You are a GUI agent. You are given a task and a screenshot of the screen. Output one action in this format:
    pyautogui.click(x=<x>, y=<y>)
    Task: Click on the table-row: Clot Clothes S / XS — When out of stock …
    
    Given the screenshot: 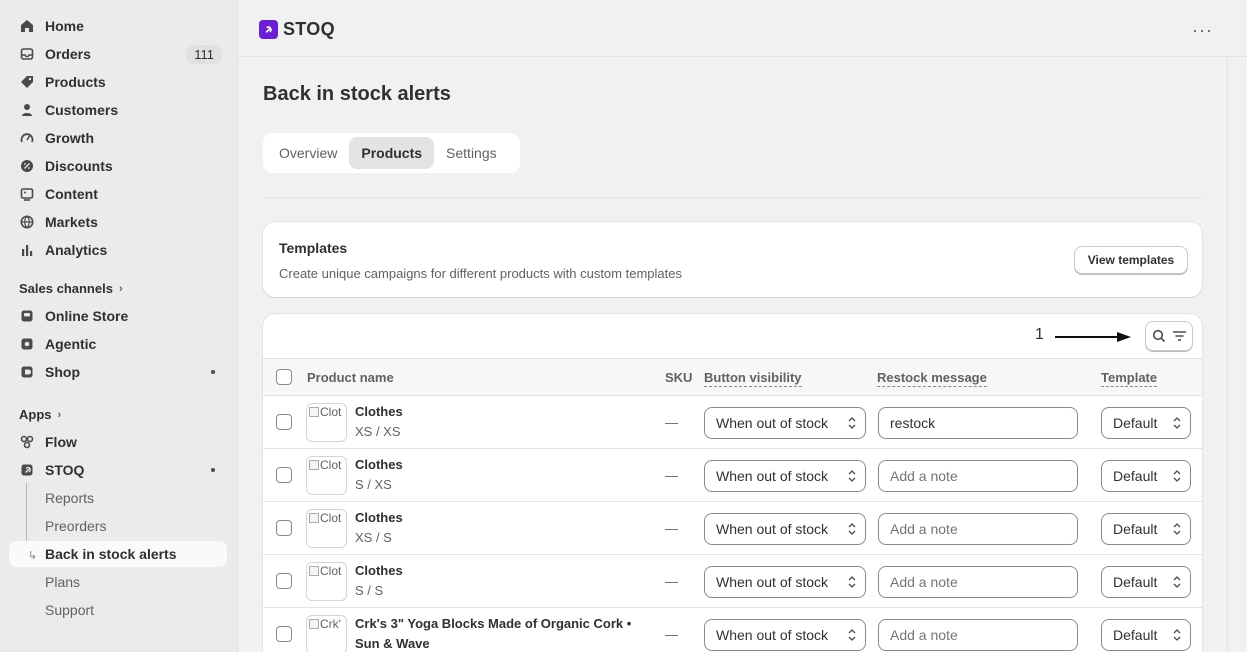 What is the action you would take?
    pyautogui.click(x=732, y=475)
    